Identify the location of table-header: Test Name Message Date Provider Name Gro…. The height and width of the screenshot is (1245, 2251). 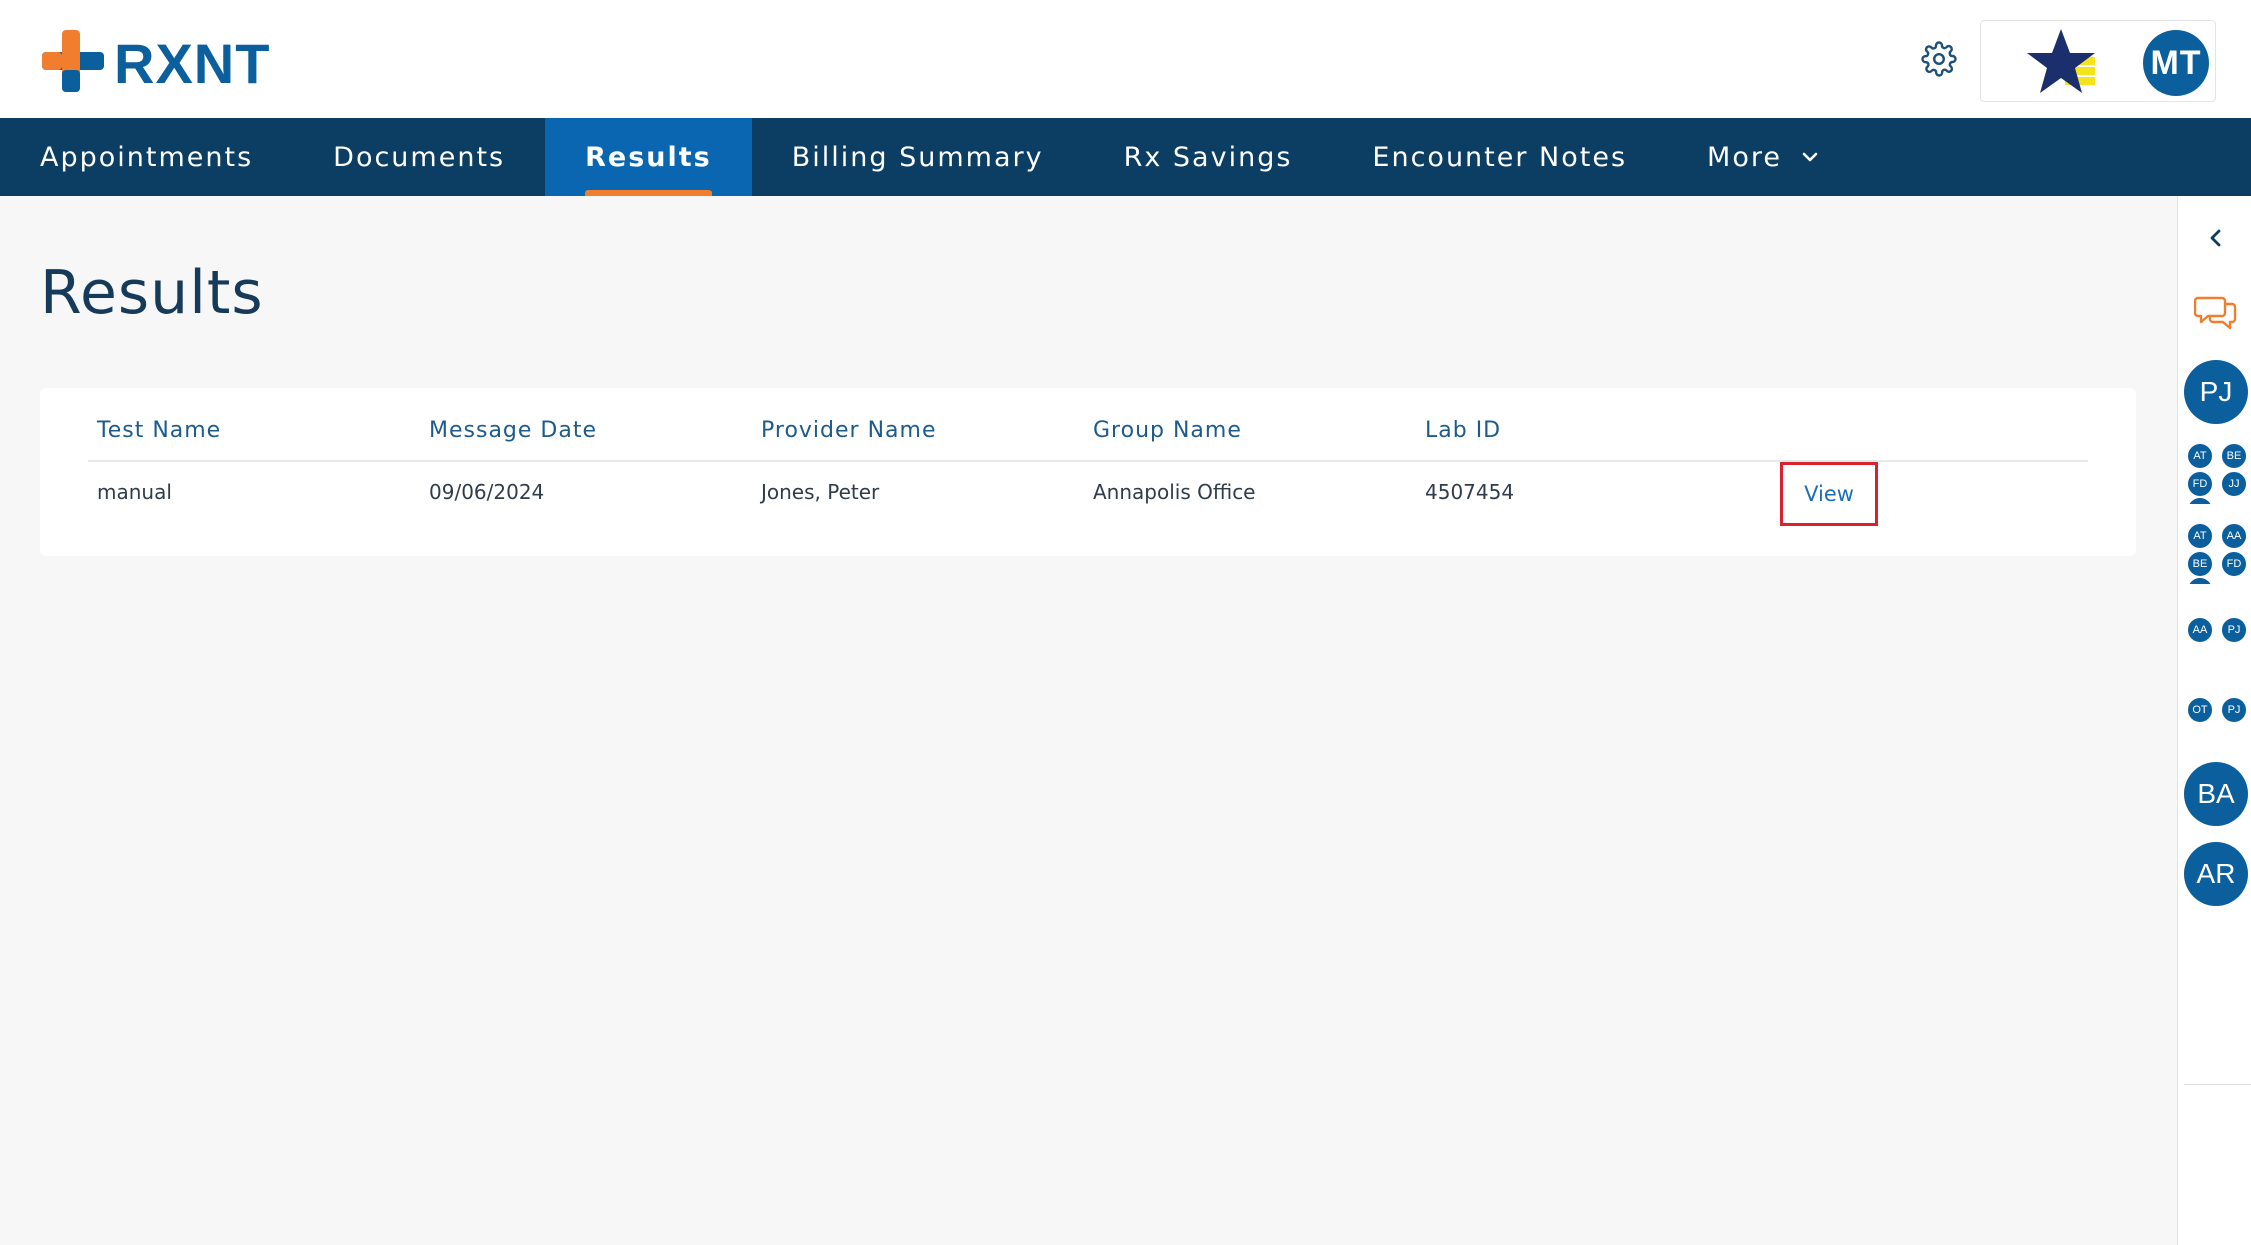
(1088, 440).